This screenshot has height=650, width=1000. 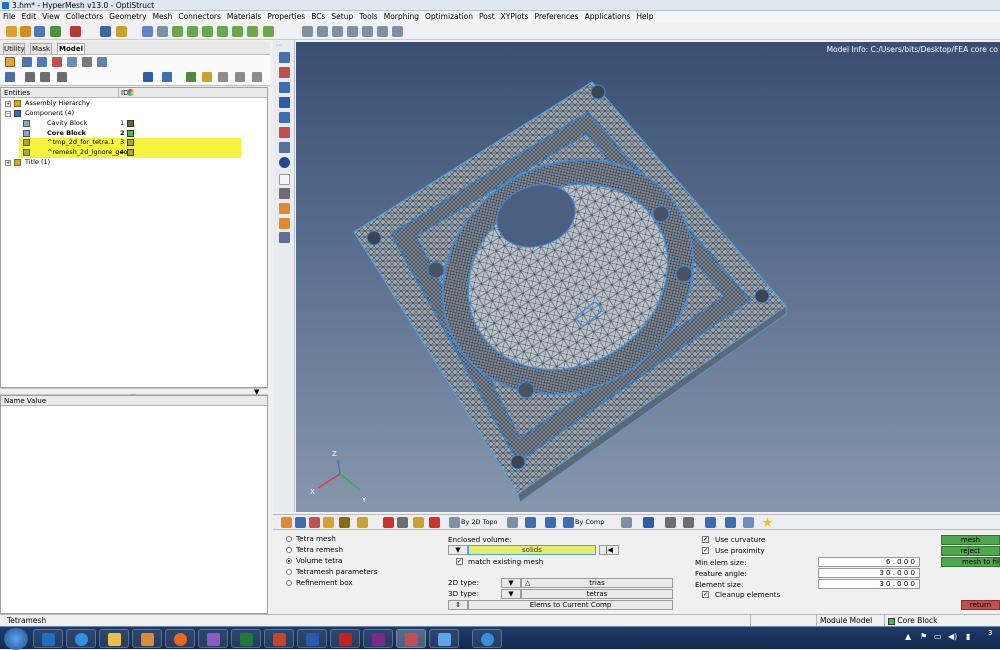 What do you see at coordinates (284, 193) in the screenshot?
I see `measure-icon` at bounding box center [284, 193].